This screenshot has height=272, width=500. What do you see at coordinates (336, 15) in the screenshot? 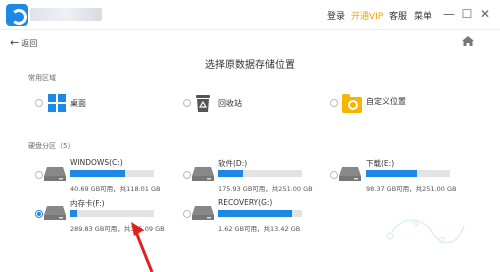
I see `login-button: 登录` at bounding box center [336, 15].